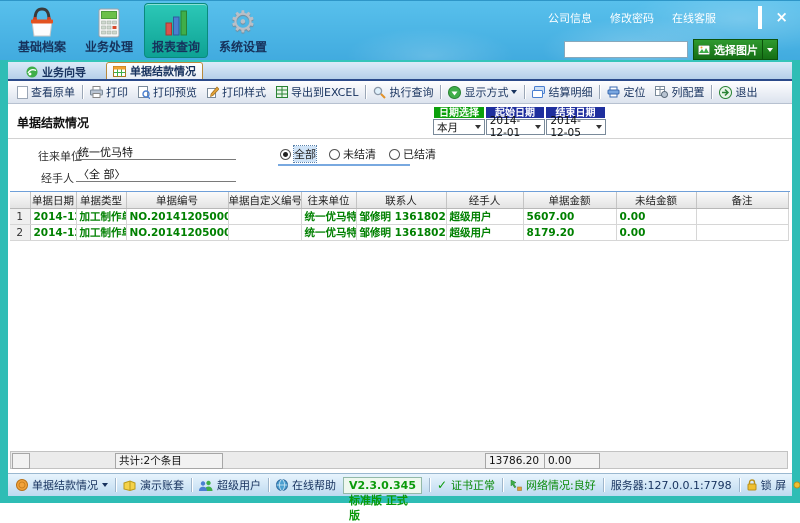 The image size is (800, 523). I want to click on date-filter-combos: 本月 2014-12-01 2014-12-05, so click(520, 127).